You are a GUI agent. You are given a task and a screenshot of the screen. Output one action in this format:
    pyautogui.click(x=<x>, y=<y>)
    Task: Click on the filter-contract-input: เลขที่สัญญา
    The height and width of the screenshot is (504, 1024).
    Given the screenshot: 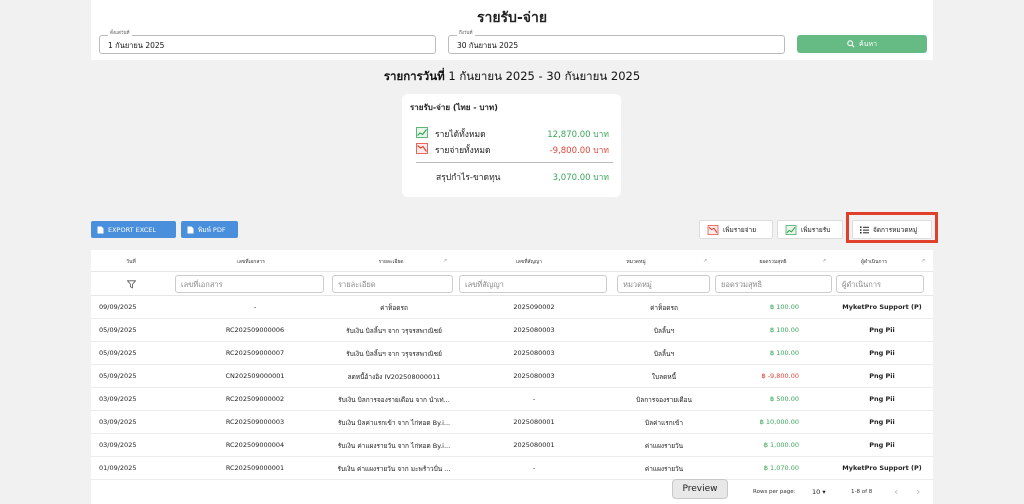 What is the action you would take?
    pyautogui.click(x=533, y=284)
    